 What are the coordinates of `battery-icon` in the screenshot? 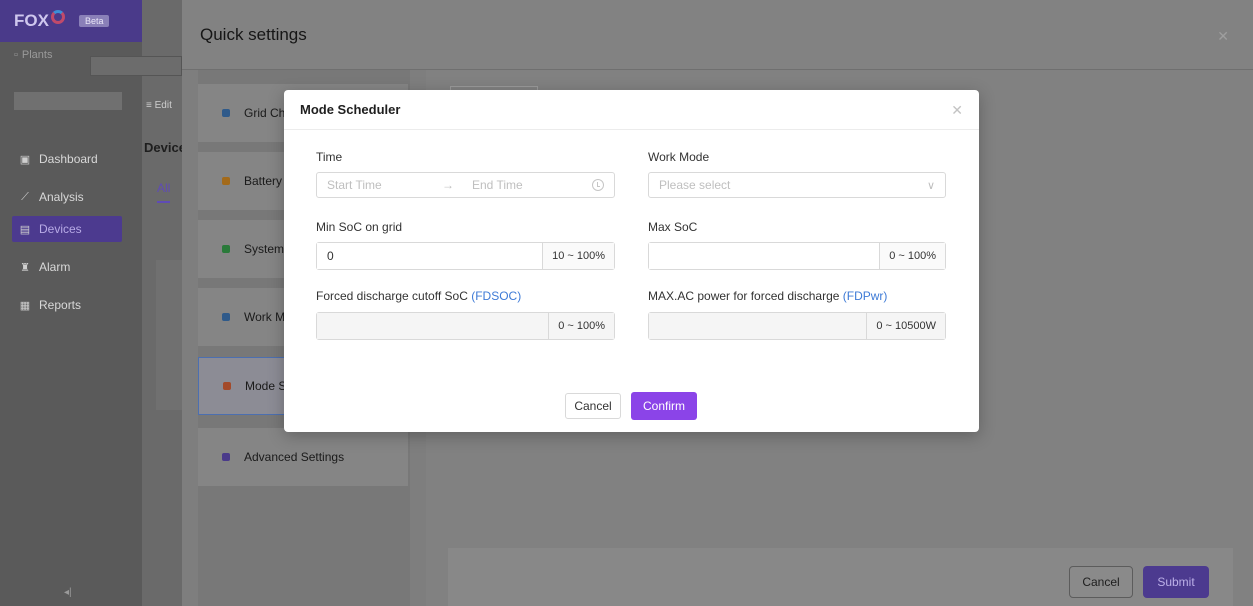 It's located at (226, 181).